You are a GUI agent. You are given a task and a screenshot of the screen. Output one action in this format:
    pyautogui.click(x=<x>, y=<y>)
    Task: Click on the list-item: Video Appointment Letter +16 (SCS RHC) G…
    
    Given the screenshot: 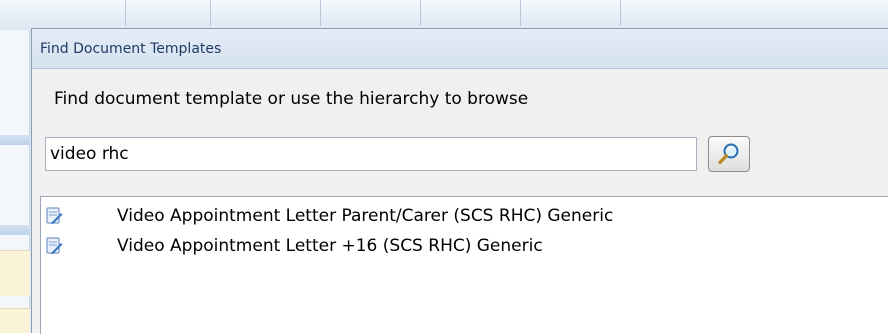 What is the action you would take?
    pyautogui.click(x=464, y=246)
    